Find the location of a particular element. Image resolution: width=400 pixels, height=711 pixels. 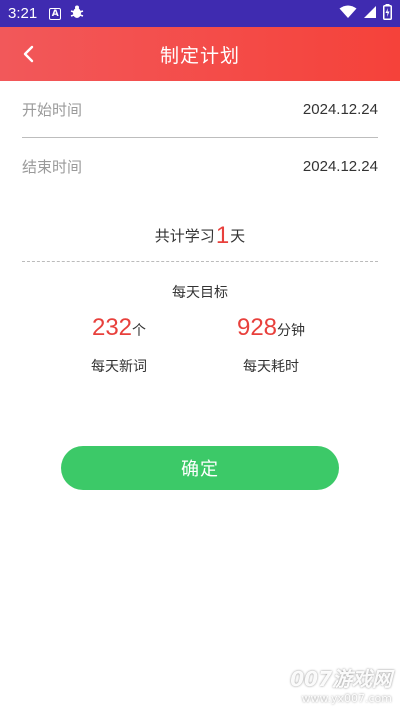

time-spent-caption: 每天耗时 is located at coordinates (271, 367).